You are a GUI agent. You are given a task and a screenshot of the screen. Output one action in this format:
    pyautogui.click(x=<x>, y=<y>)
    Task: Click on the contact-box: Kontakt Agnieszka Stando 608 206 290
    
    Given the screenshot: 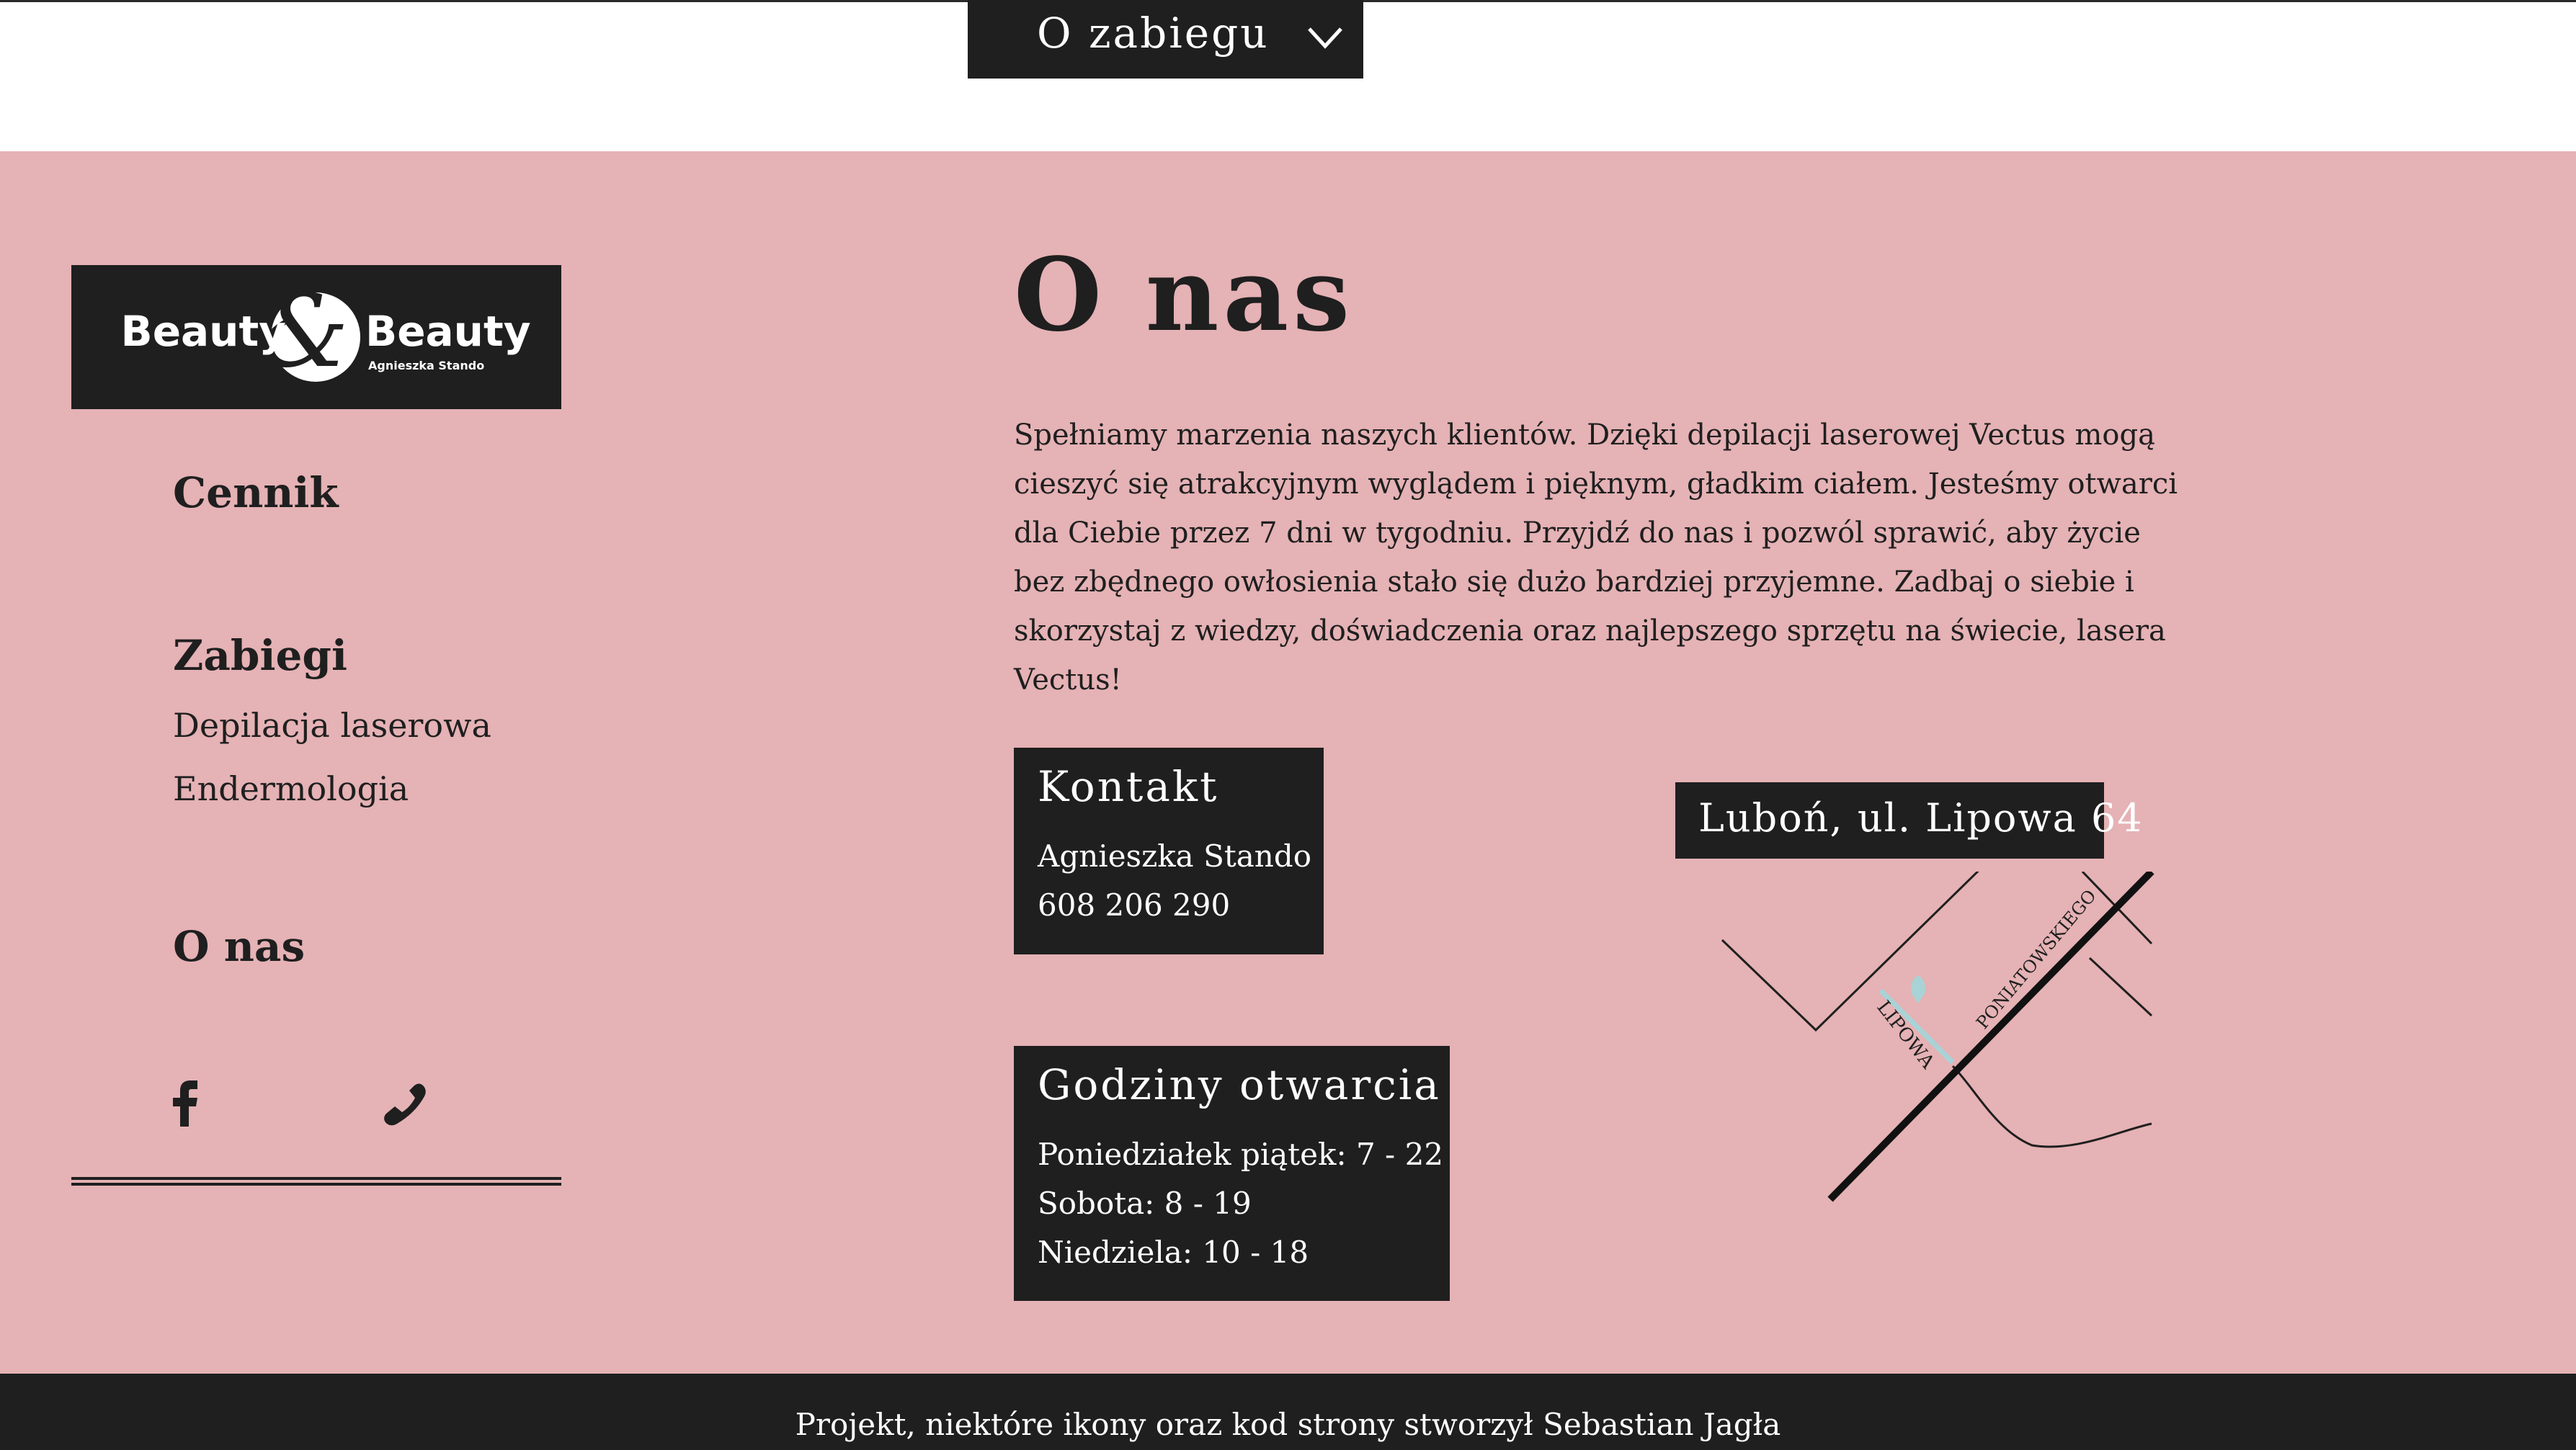 What is the action you would take?
    pyautogui.click(x=1169, y=851)
    